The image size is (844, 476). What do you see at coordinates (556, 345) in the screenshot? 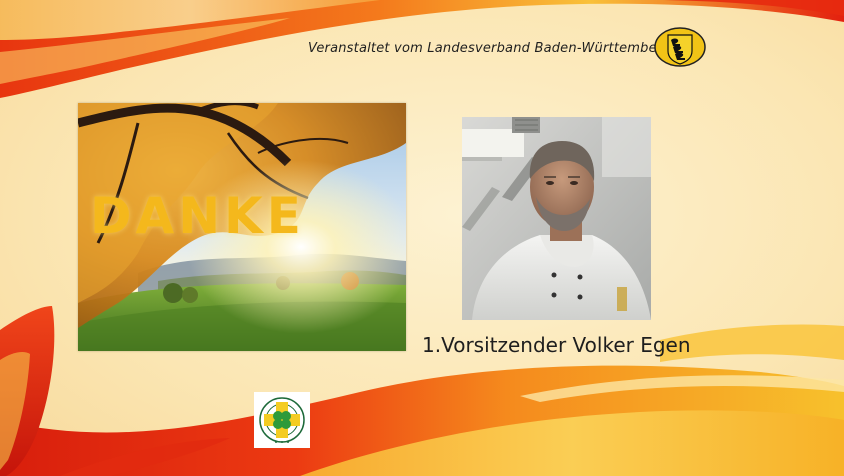
I see `person-caption: 1.Vorsitzender Volker Egen` at bounding box center [556, 345].